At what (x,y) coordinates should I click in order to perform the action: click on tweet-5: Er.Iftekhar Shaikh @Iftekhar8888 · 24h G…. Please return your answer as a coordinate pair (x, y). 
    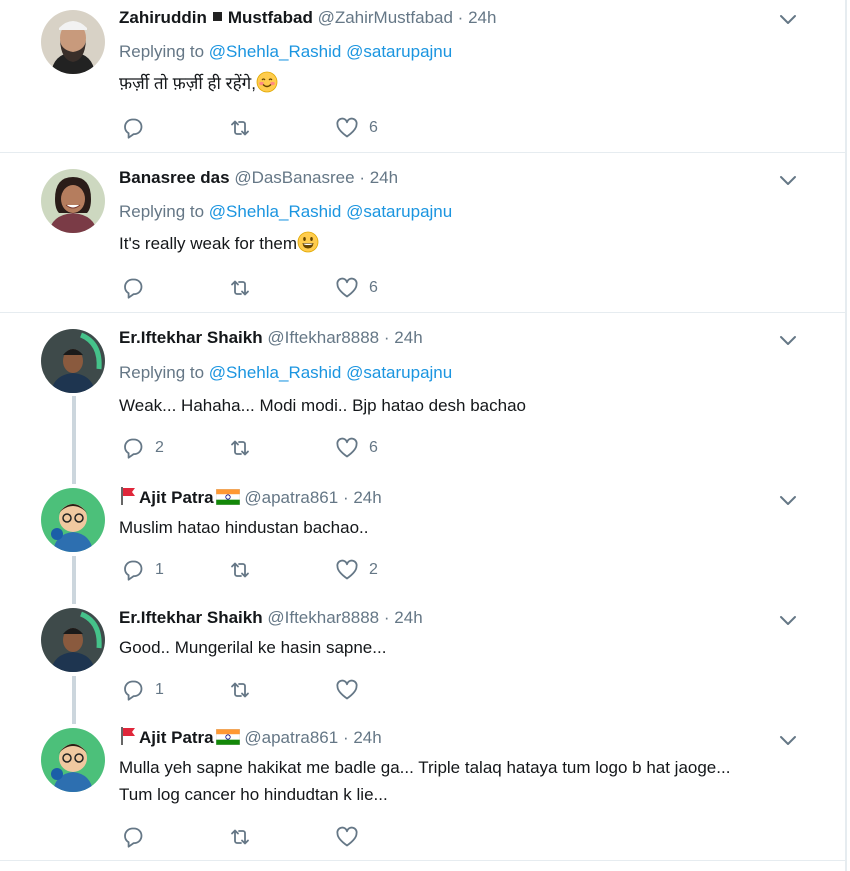
    Looking at the image, I should click on (422, 652).